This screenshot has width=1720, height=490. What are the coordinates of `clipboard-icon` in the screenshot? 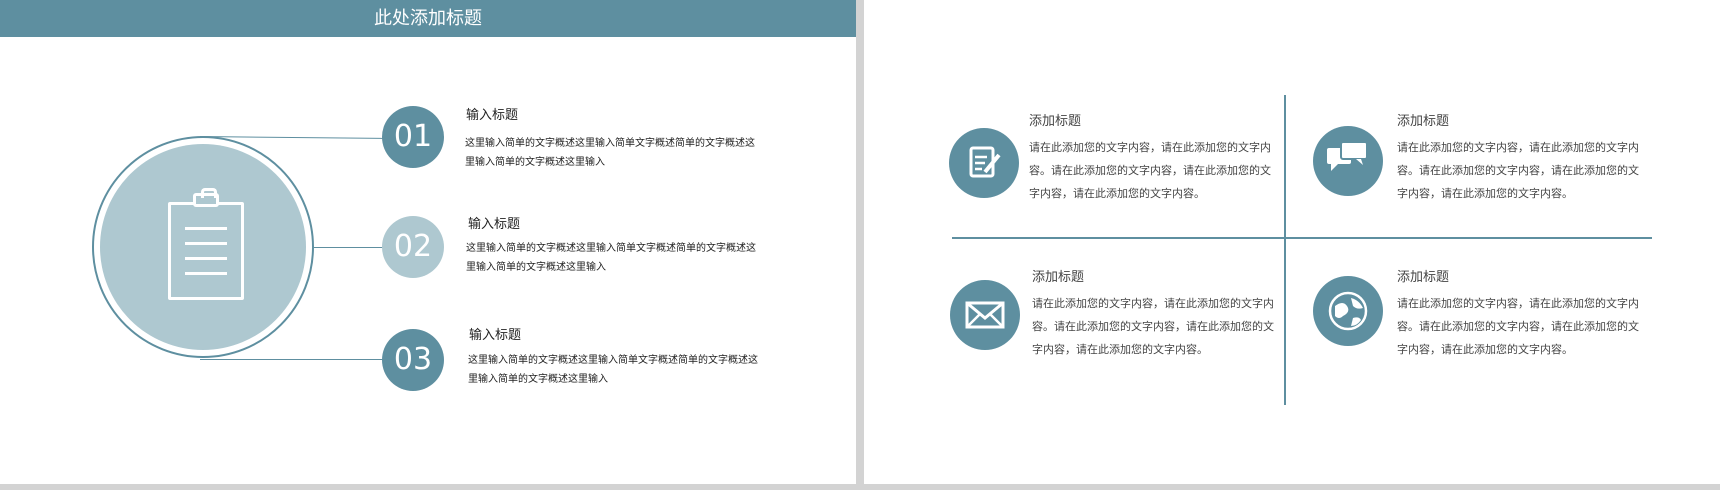 It's located at (206, 251).